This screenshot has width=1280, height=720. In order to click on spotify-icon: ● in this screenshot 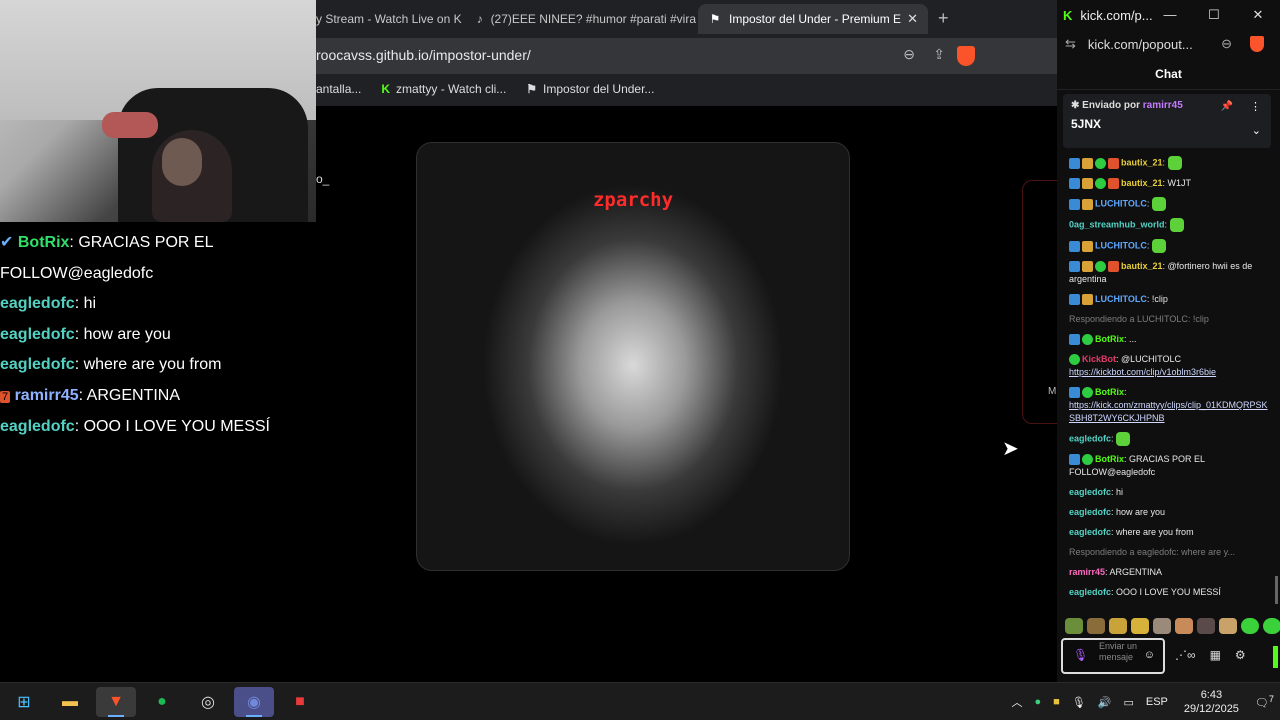, I will do `click(162, 702)`.